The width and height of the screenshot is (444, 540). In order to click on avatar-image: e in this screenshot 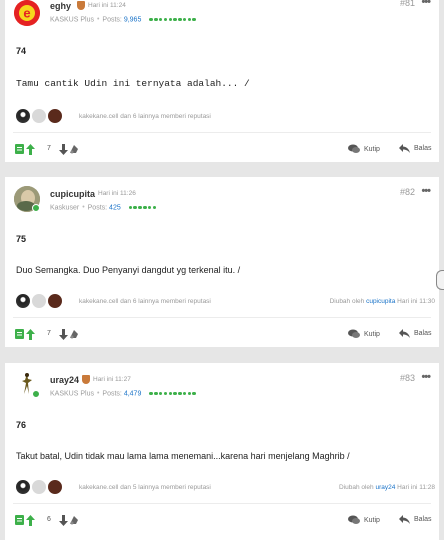, I will do `click(27, 13)`.